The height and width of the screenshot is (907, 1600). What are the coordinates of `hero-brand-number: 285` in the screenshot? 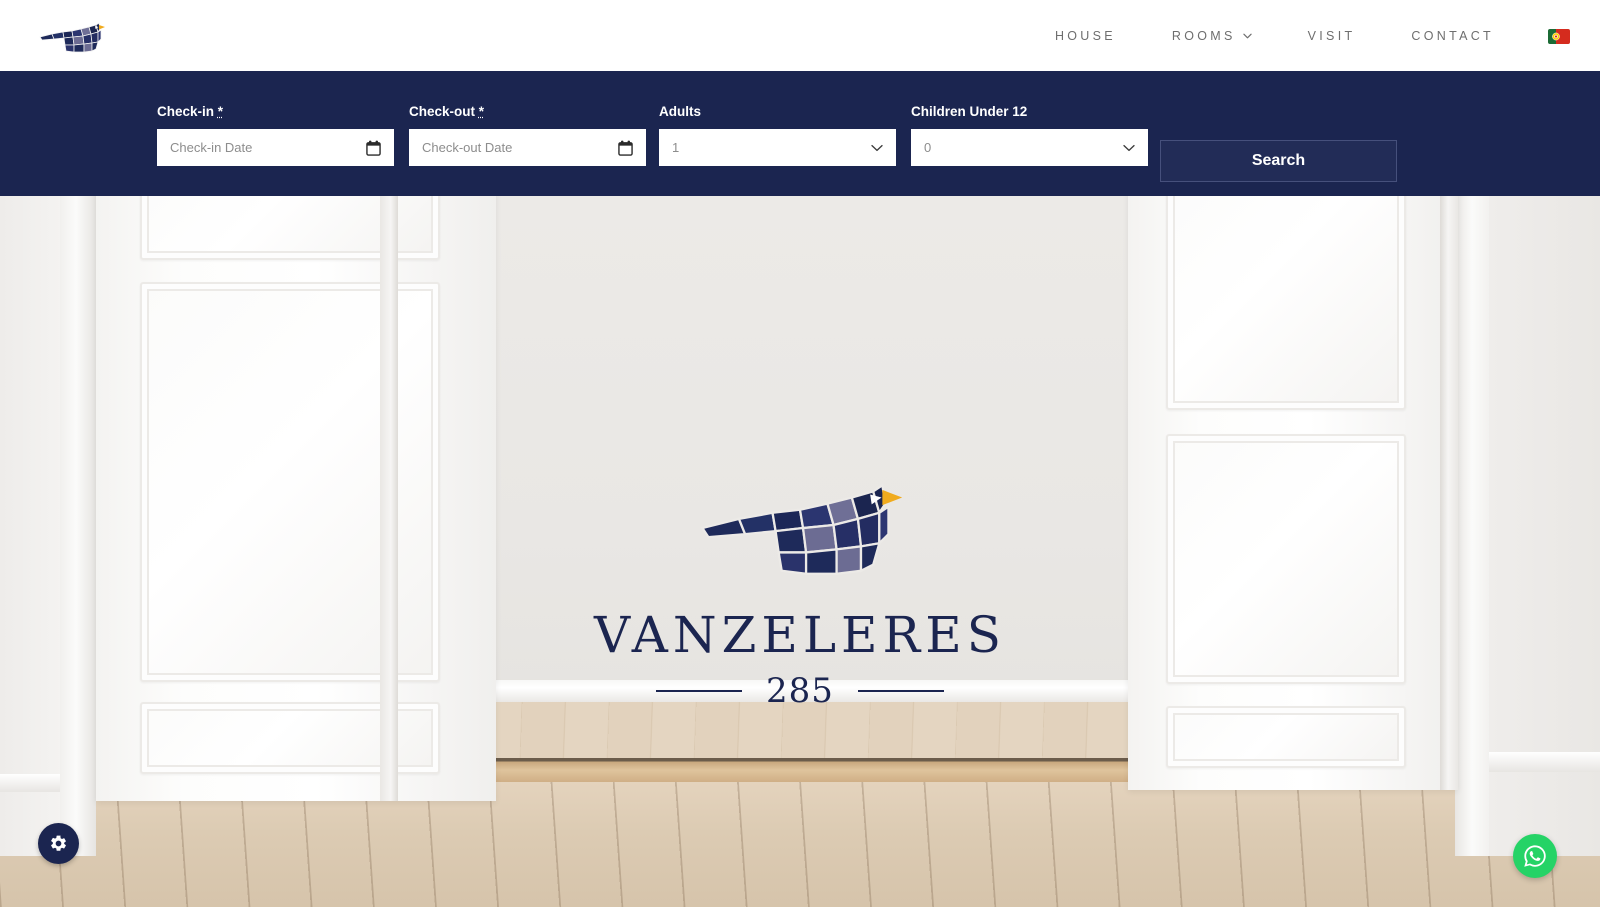 It's located at (800, 691).